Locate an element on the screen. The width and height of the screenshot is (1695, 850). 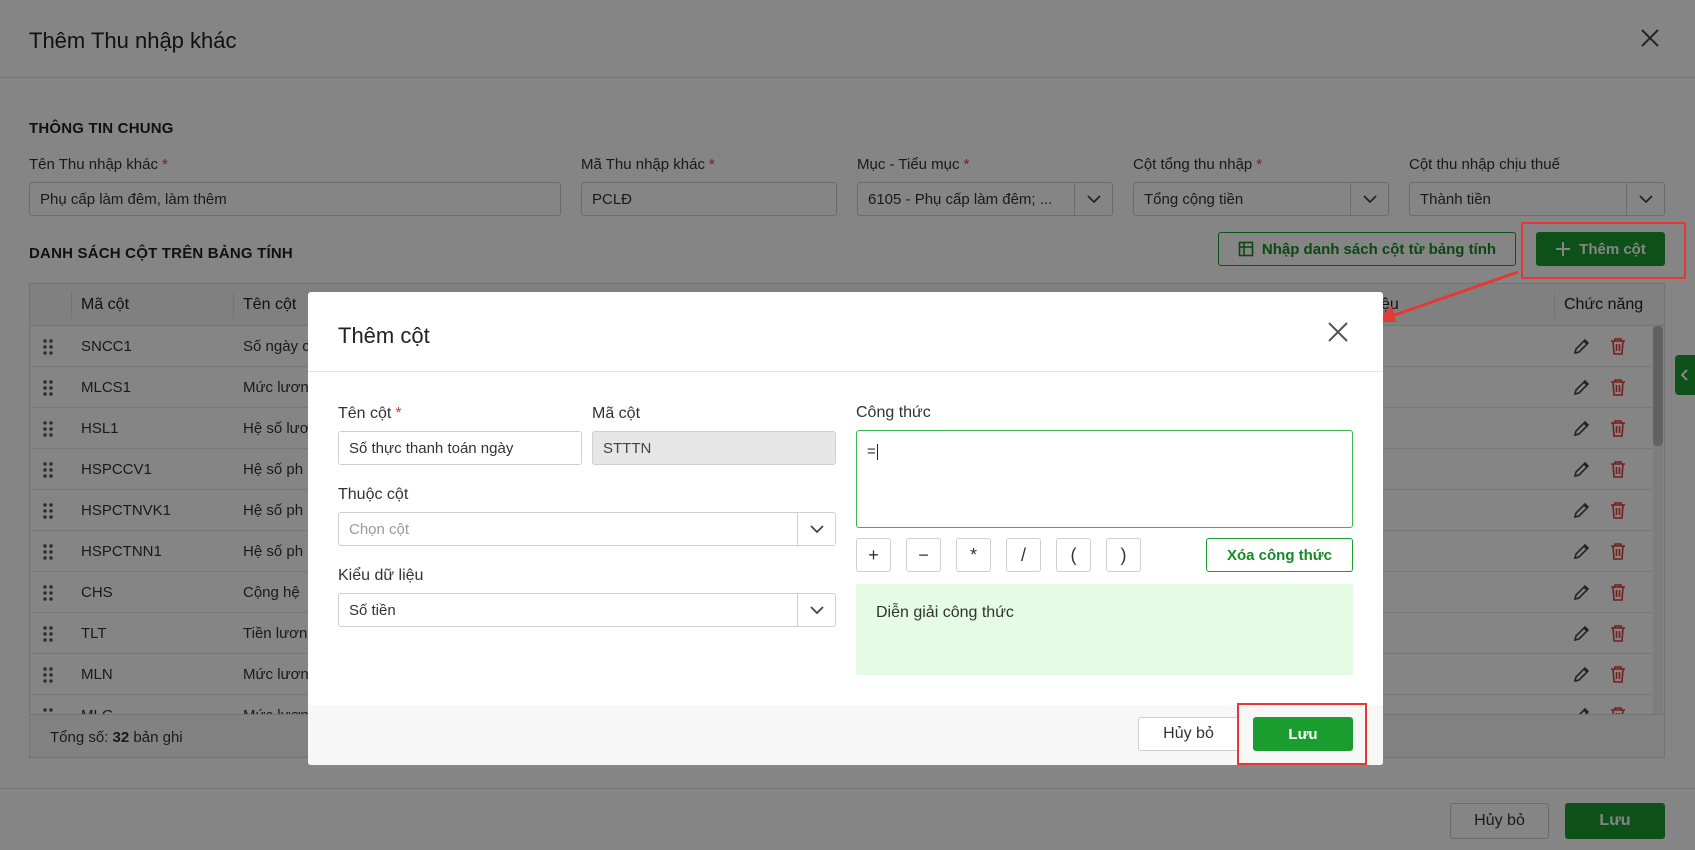
operator-multiply-button: * is located at coordinates (973, 555).